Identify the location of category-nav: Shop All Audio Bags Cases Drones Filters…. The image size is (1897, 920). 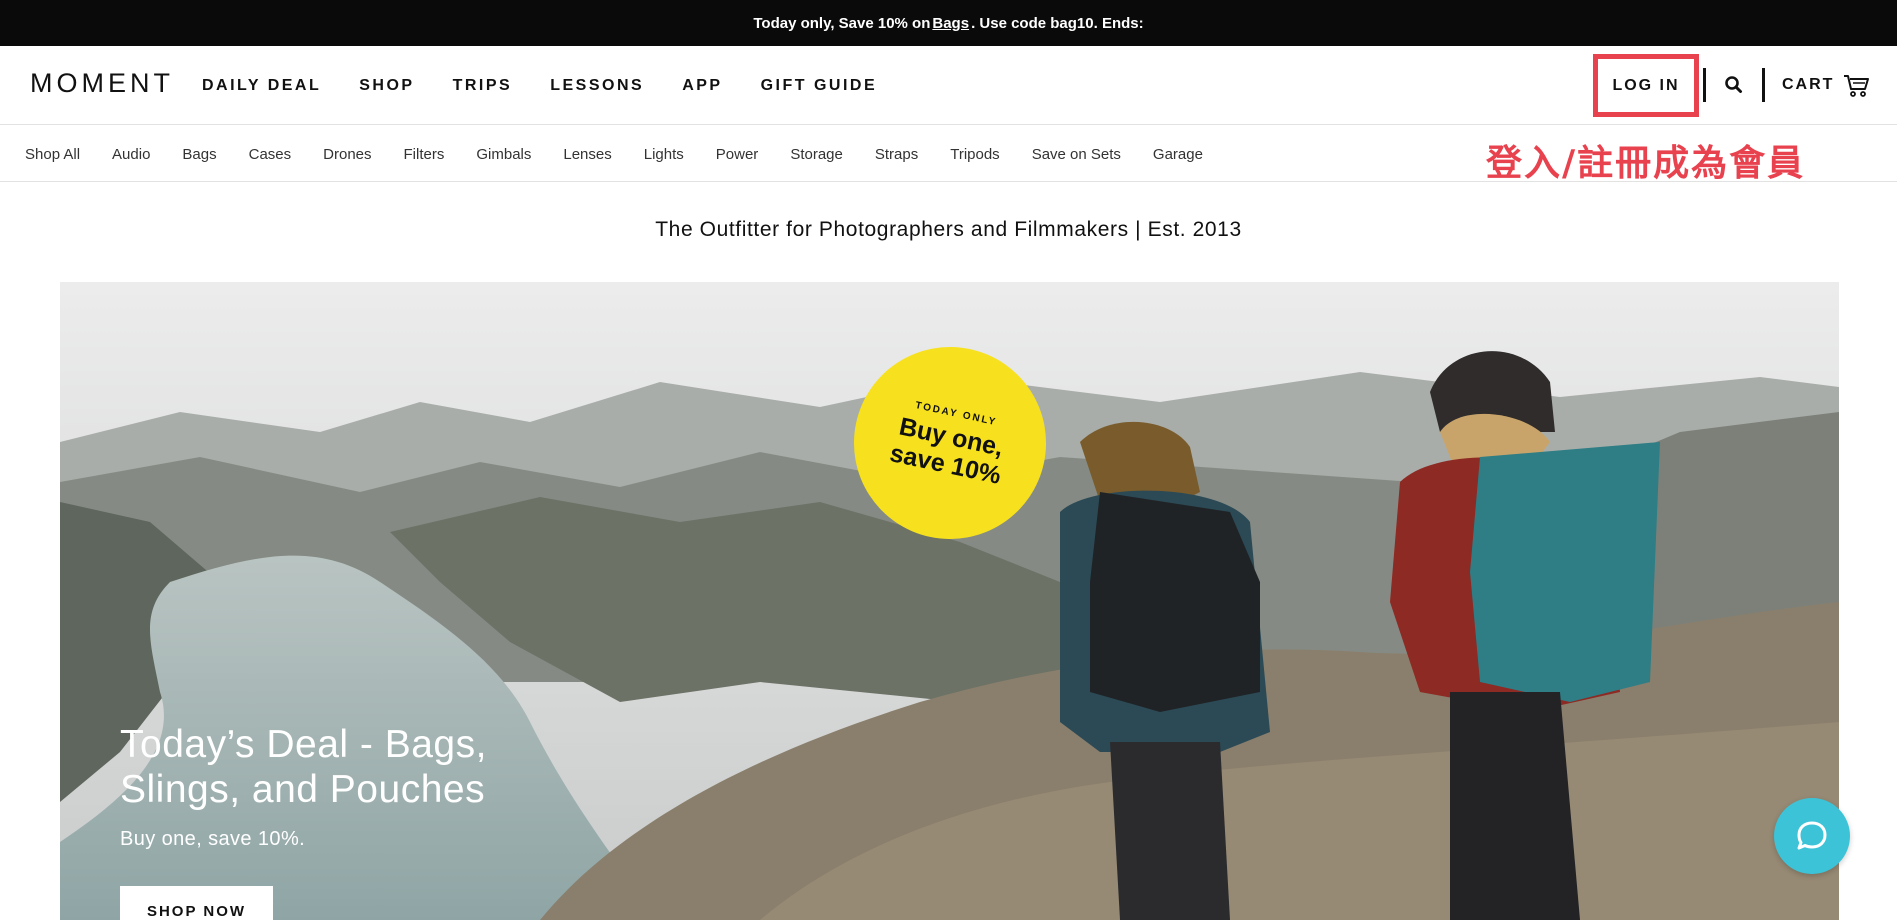
(948, 155).